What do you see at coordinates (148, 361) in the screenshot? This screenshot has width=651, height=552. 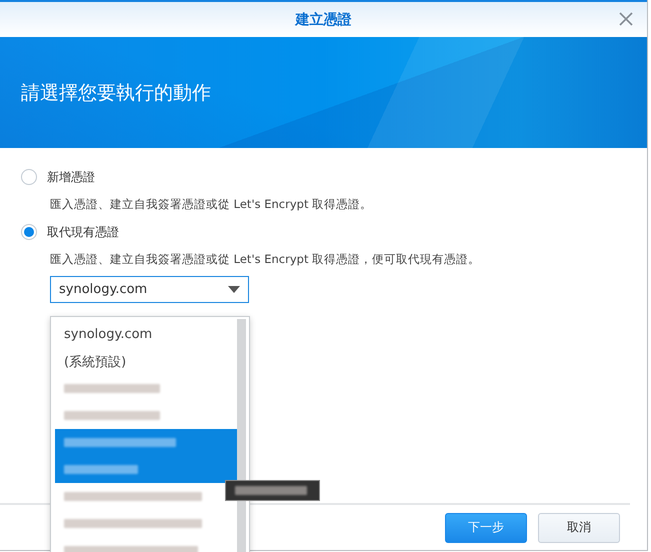 I see `dropdown-option: (系統預設)` at bounding box center [148, 361].